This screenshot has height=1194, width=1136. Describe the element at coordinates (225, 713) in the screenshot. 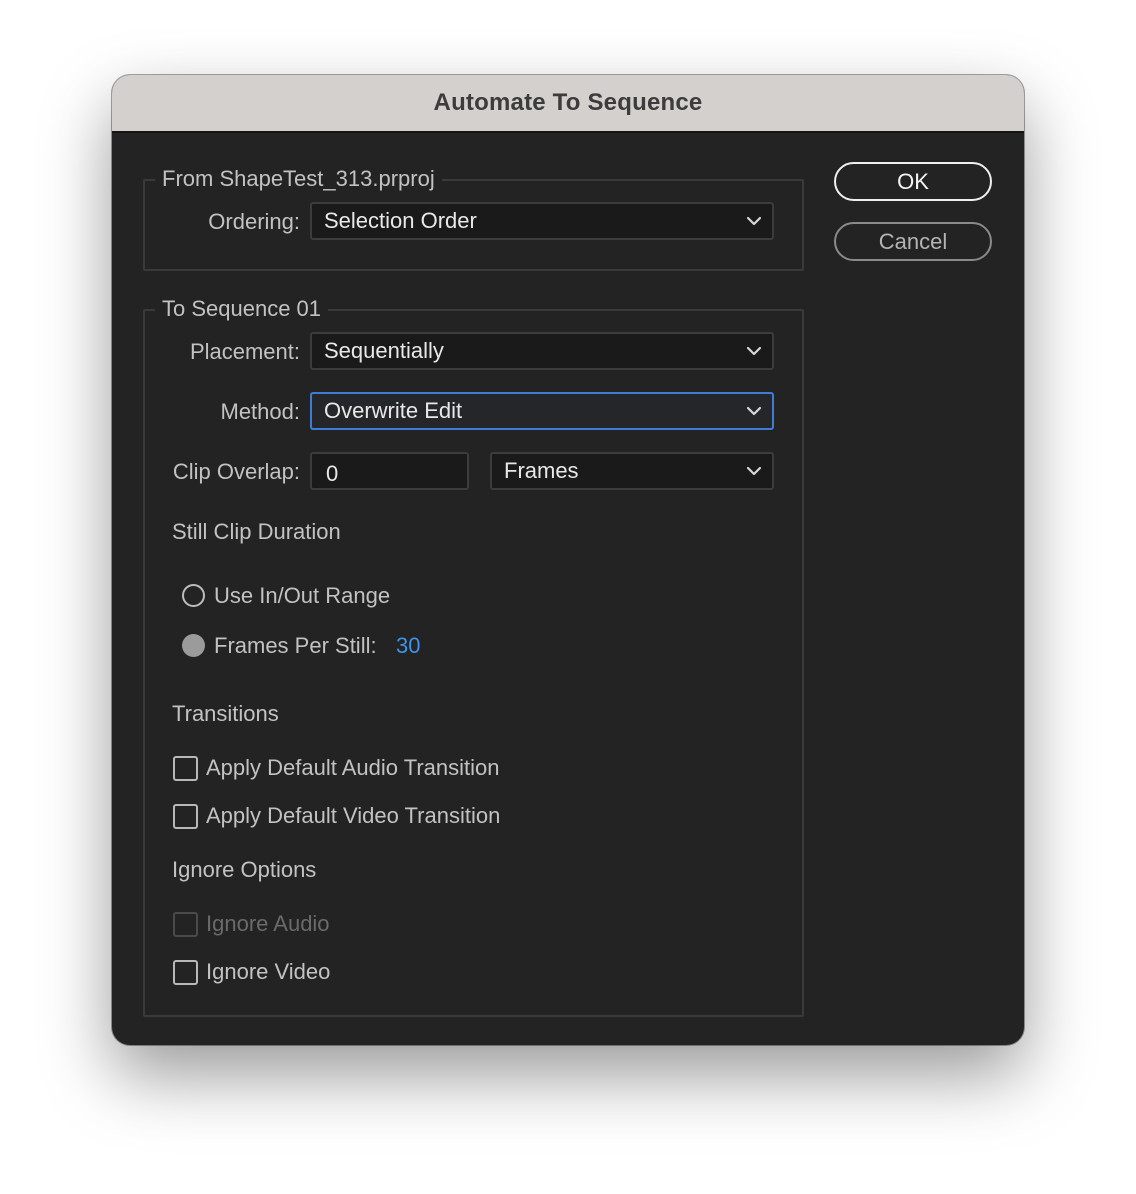

I see `transitions-heading: Transitions` at that location.